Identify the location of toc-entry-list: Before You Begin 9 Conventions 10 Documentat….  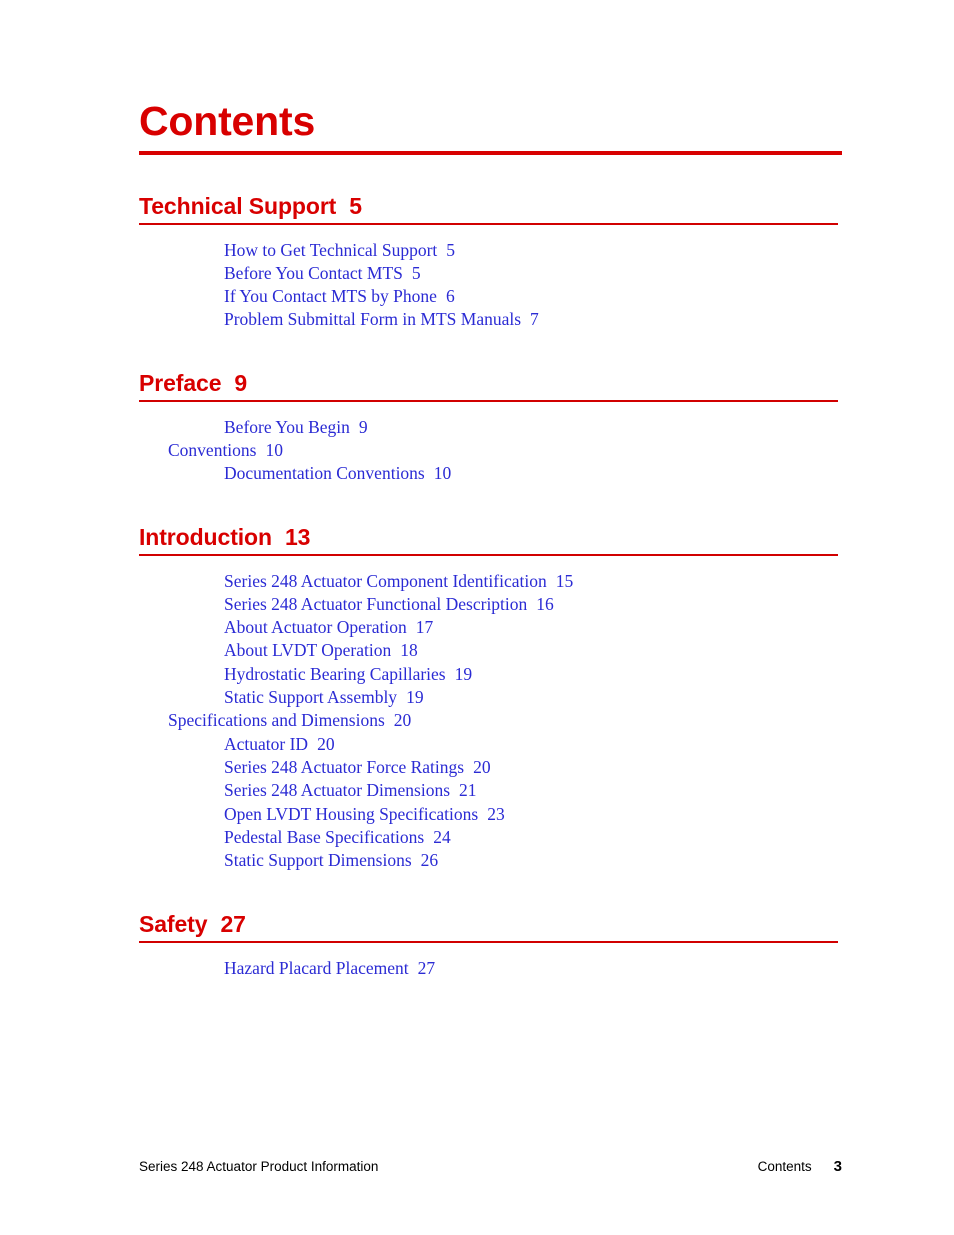
(490, 451).